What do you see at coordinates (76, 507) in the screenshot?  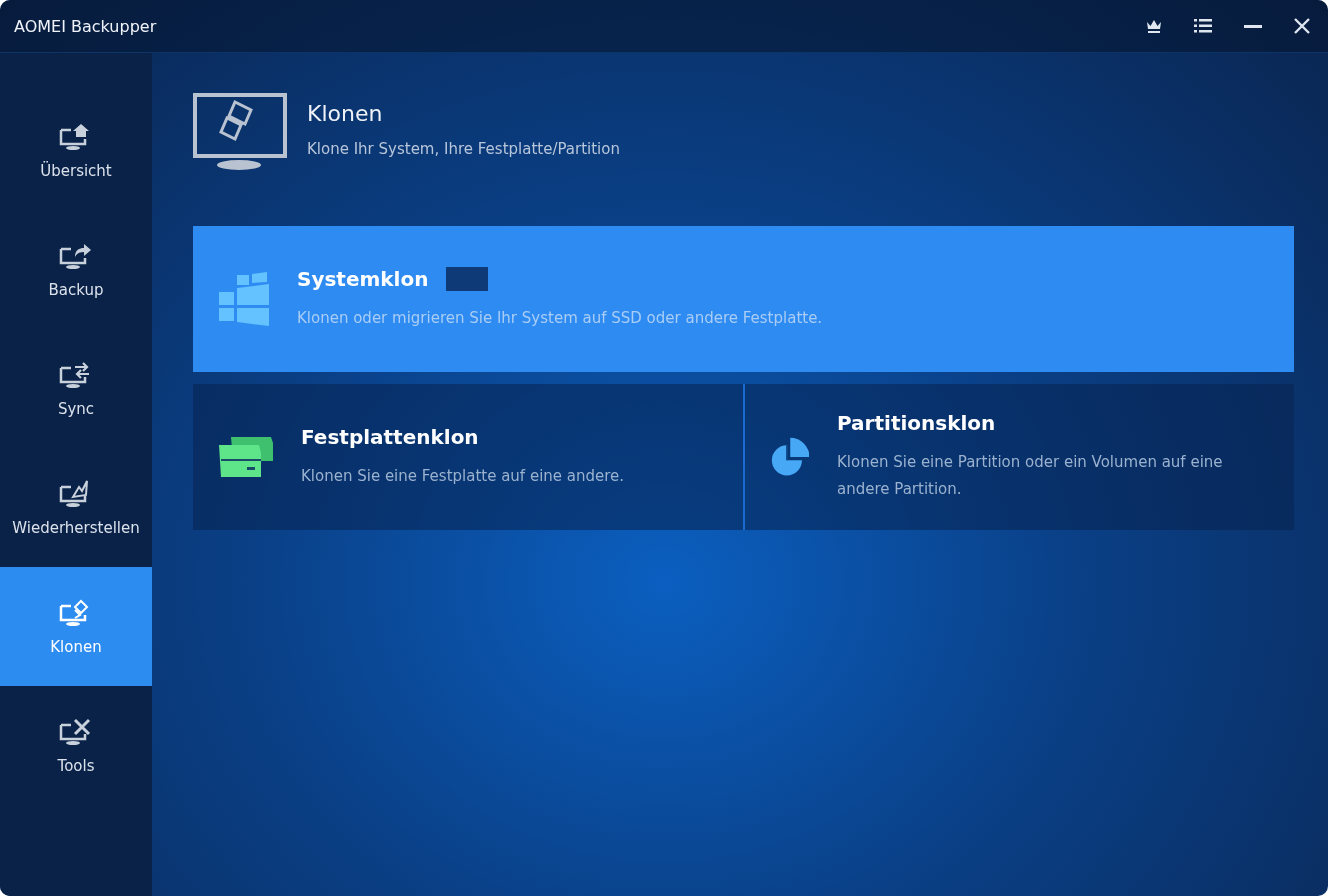 I see `sidebar-item: Wiederherstellen` at bounding box center [76, 507].